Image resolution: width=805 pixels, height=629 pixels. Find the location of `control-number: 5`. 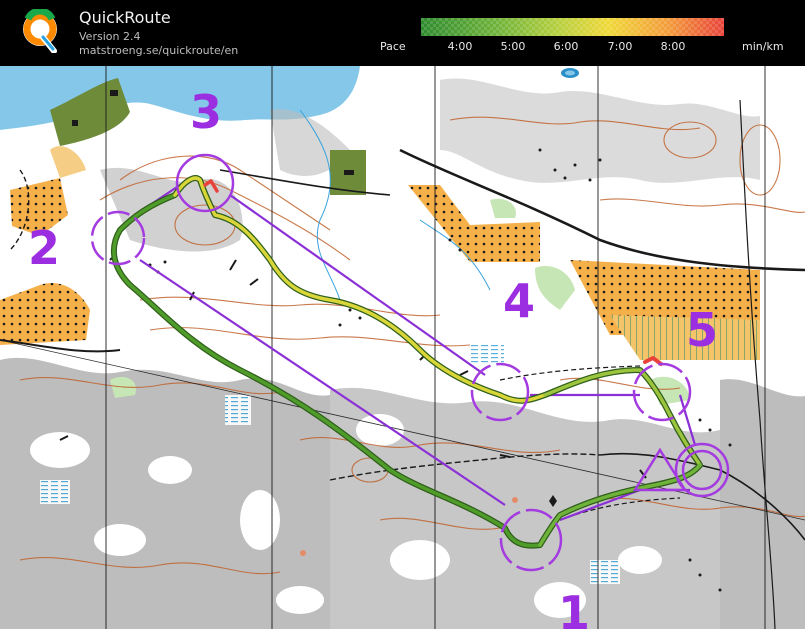

control-number: 5 is located at coordinates (702, 330).